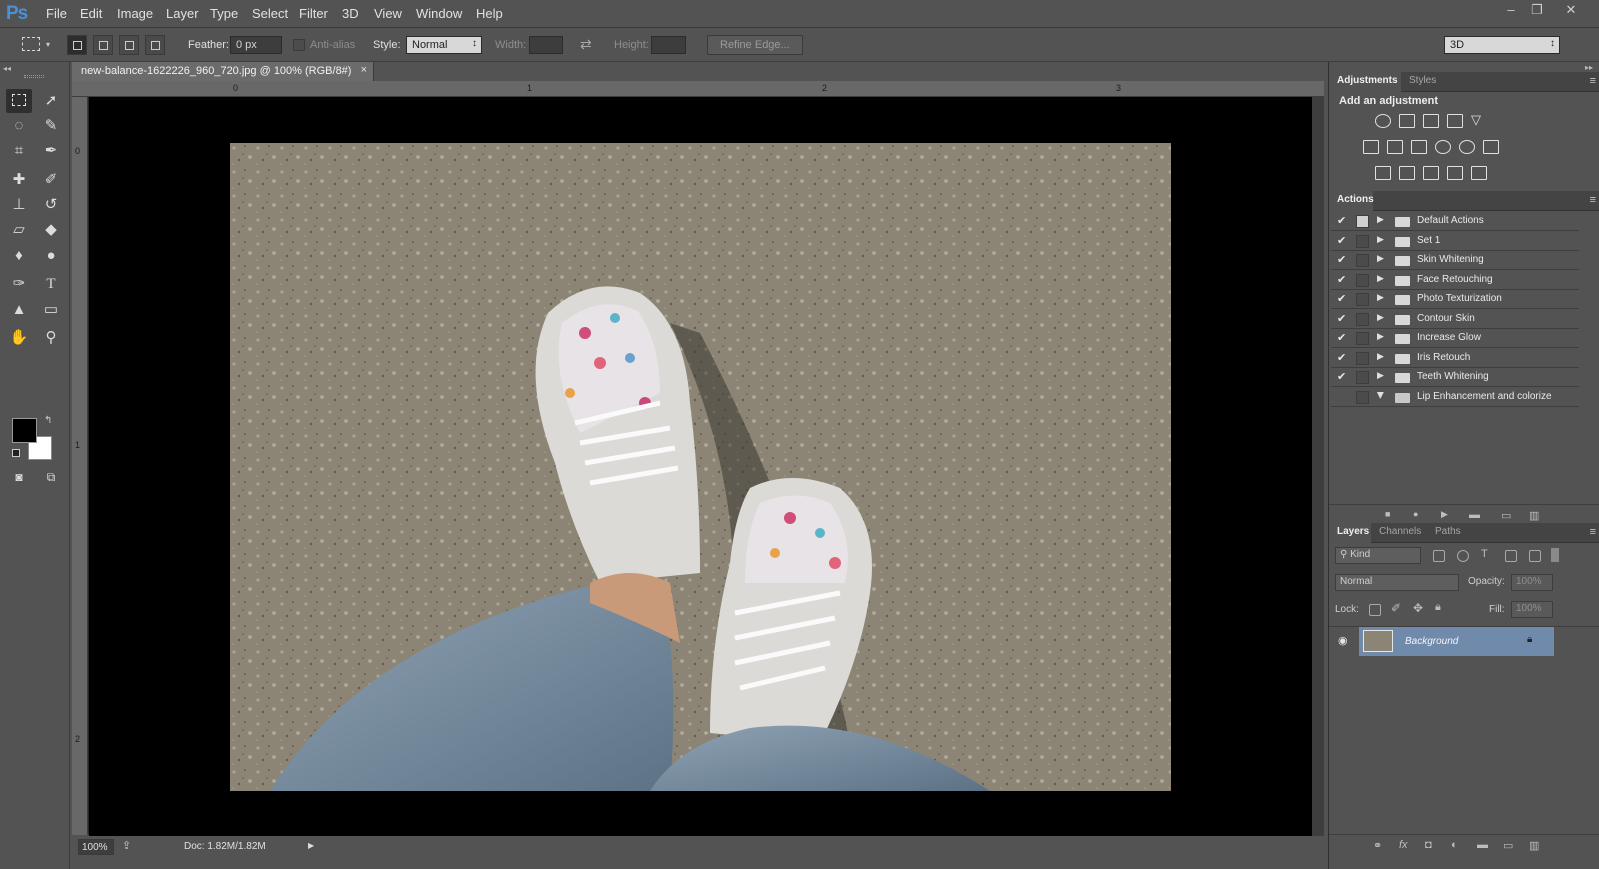 The image size is (1599, 869). What do you see at coordinates (1511, 11) in the screenshot?
I see `minimize-button: –` at bounding box center [1511, 11].